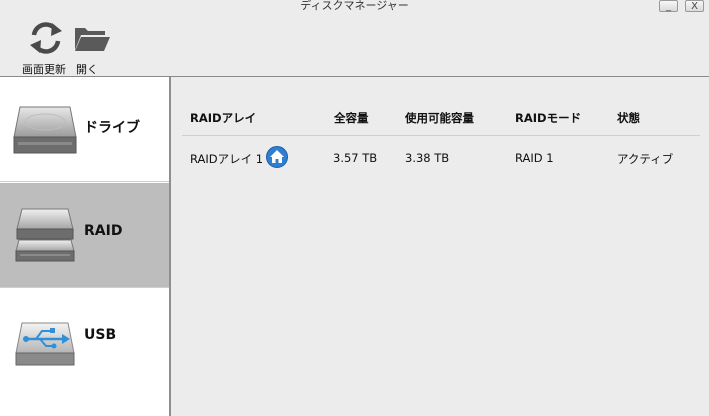 Image resolution: width=709 pixels, height=416 pixels. Describe the element at coordinates (46, 38) in the screenshot. I see `refresh-icon` at that location.